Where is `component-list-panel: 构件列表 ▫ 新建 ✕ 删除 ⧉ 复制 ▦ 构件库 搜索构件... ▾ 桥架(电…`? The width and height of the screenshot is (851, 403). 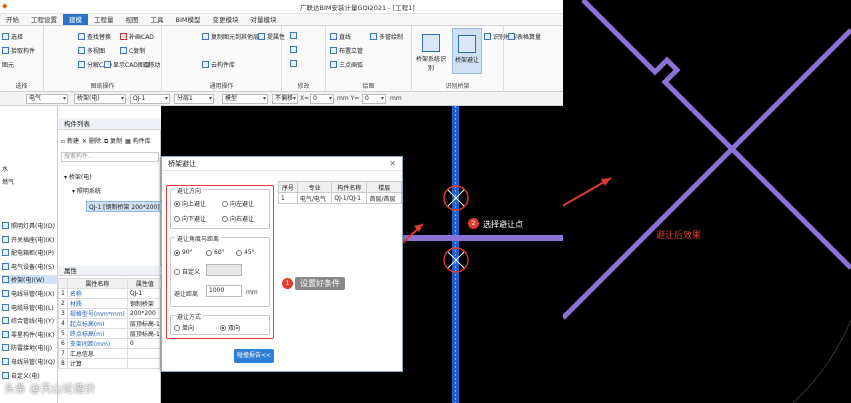
component-list-panel: 构件列表 ▫ 新建 ✕ 删除 ⧉ 复制 ▦ 构件库 搜索构件... ▾ 桥架(电… is located at coordinates (110, 192).